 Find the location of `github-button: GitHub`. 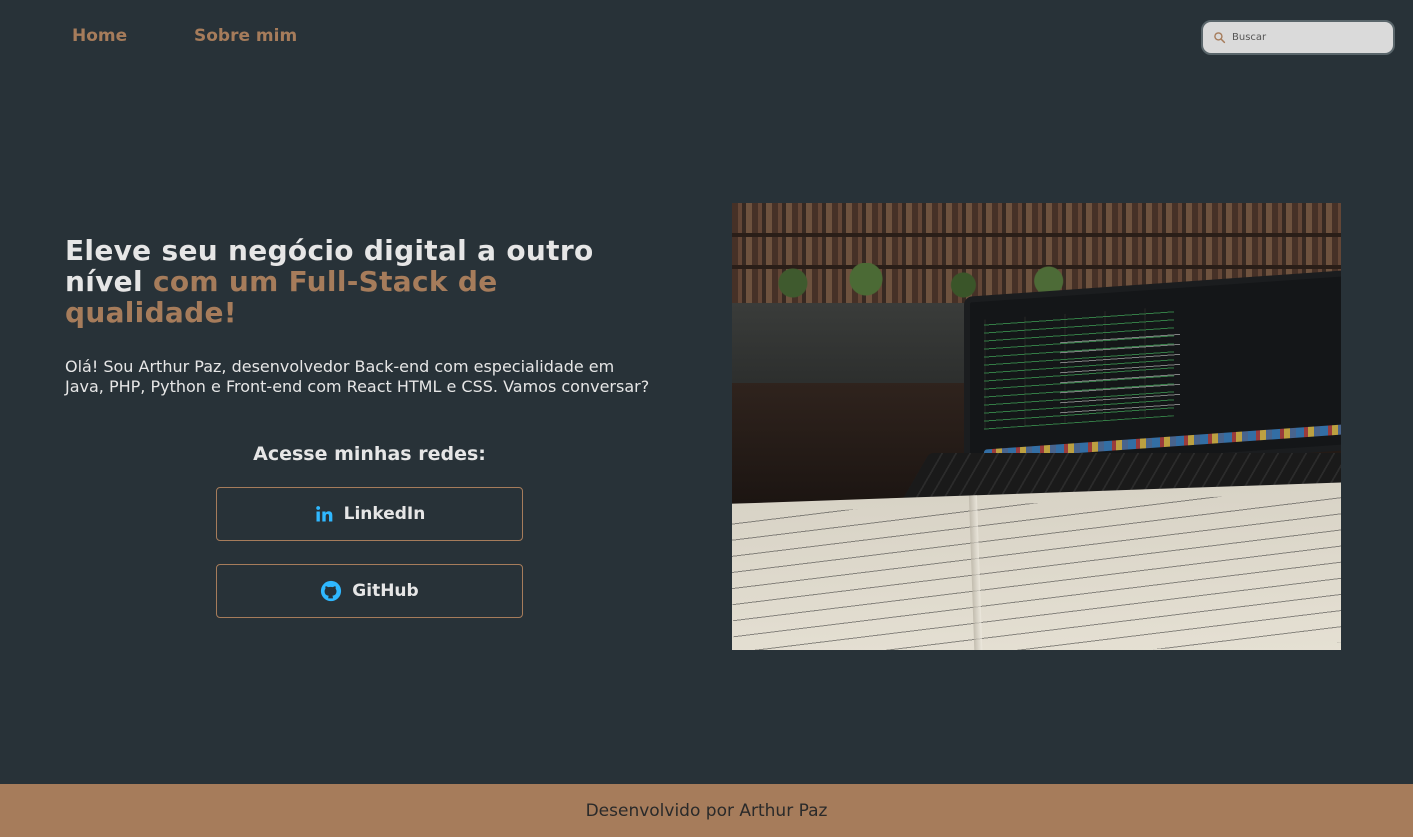

github-button: GitHub is located at coordinates (369, 591).